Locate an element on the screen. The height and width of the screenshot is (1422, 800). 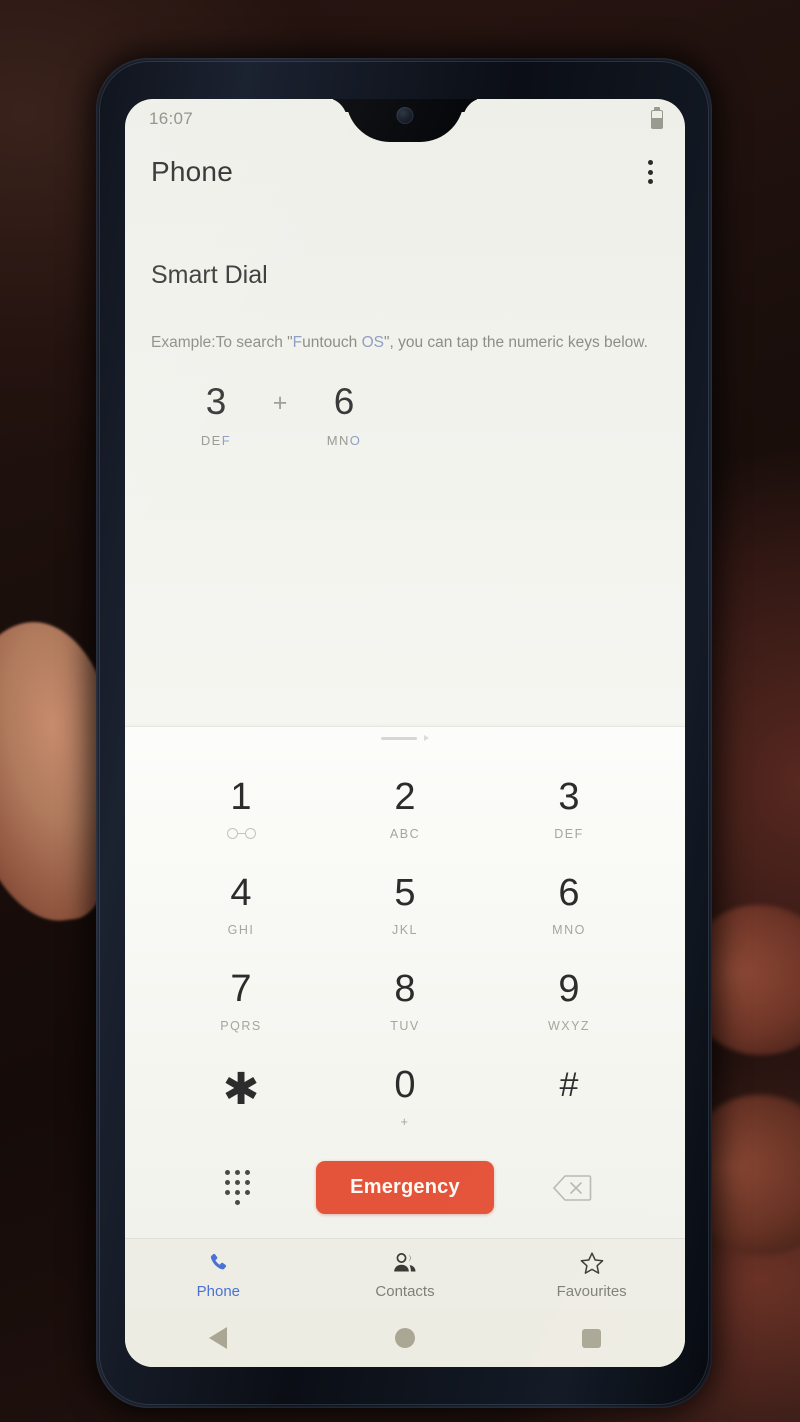
key-letters: PQRS is located at coordinates (241, 1025).